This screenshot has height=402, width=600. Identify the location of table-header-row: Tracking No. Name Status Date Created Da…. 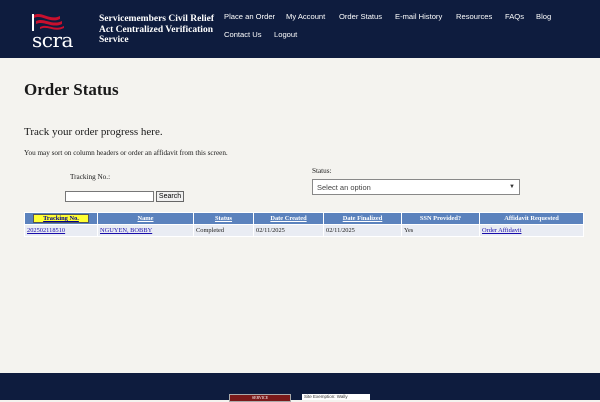
(304, 218).